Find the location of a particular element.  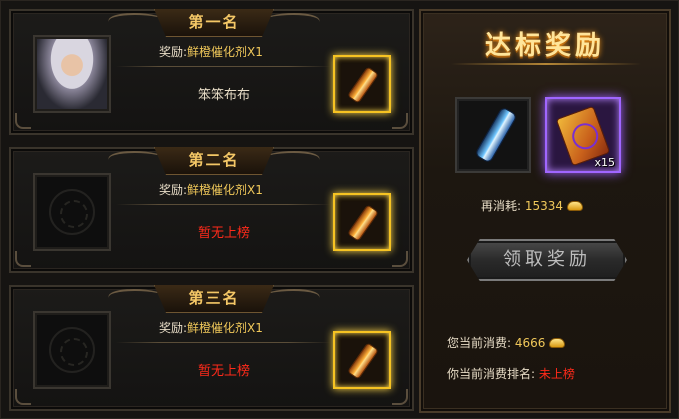

current-spend-value: 4666 is located at coordinates (530, 343).